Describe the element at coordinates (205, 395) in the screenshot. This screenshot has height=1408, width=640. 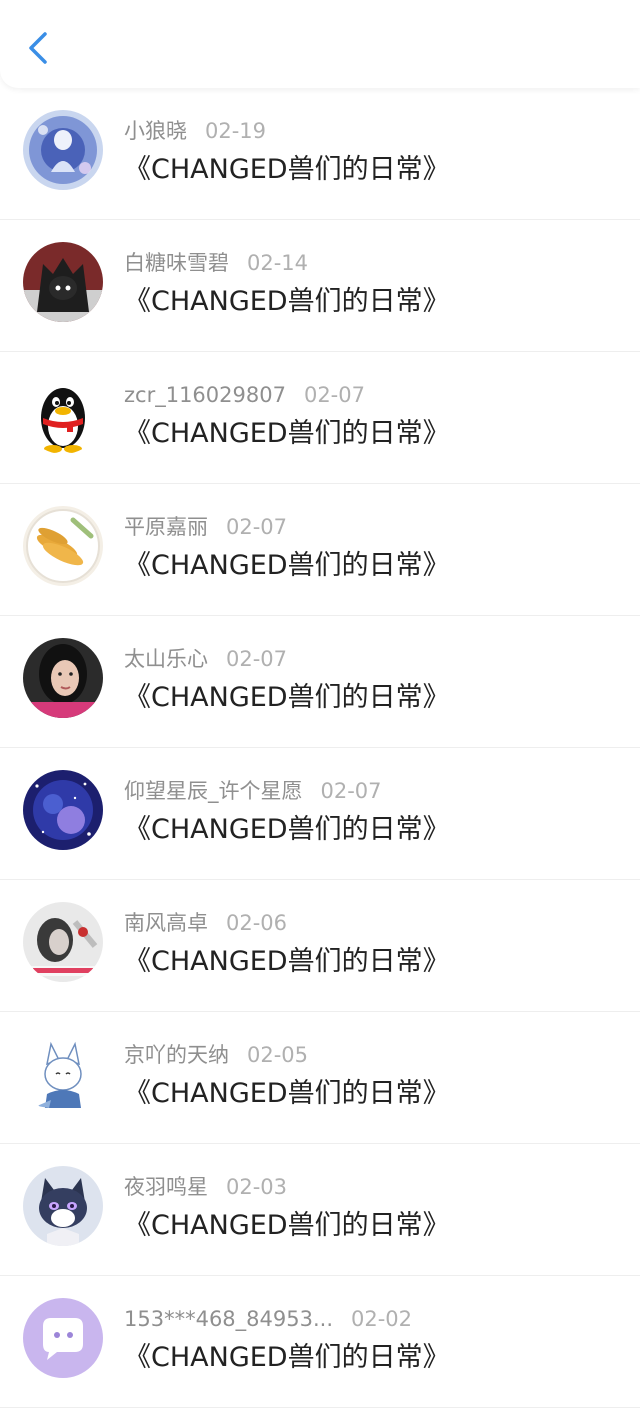
I see `user-name: zcr_116029807` at that location.